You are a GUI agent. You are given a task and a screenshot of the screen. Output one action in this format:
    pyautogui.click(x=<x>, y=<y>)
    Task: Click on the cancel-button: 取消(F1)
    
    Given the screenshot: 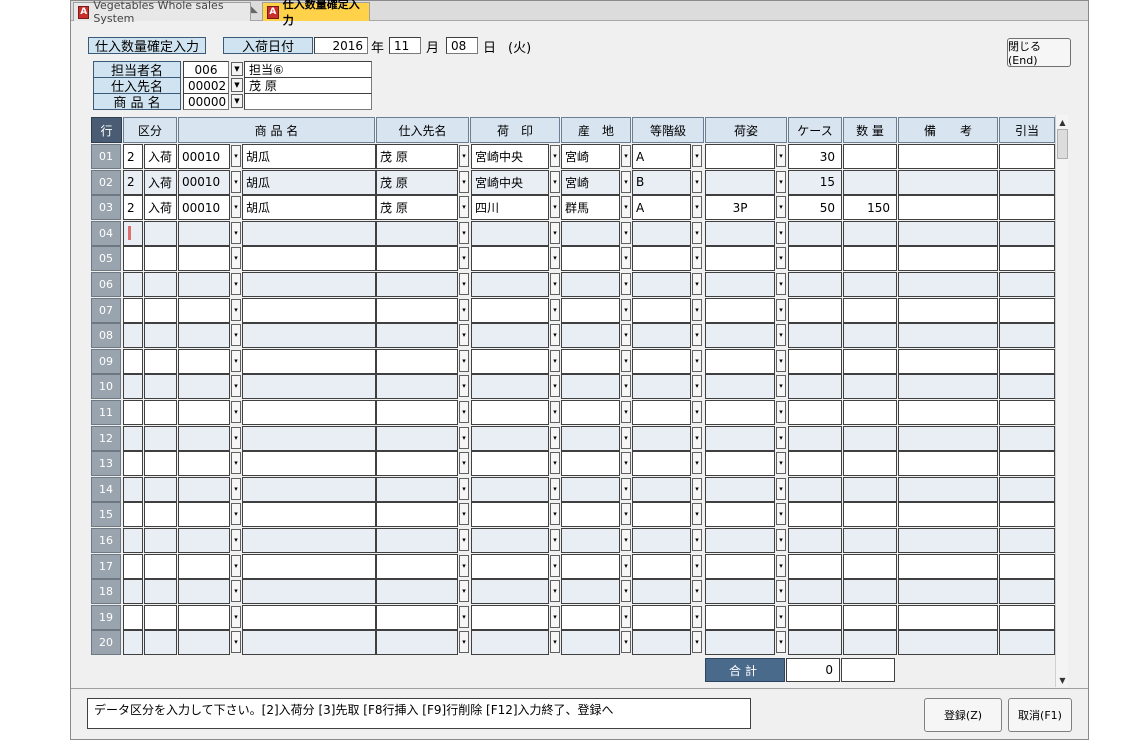 What is the action you would take?
    pyautogui.click(x=1040, y=715)
    